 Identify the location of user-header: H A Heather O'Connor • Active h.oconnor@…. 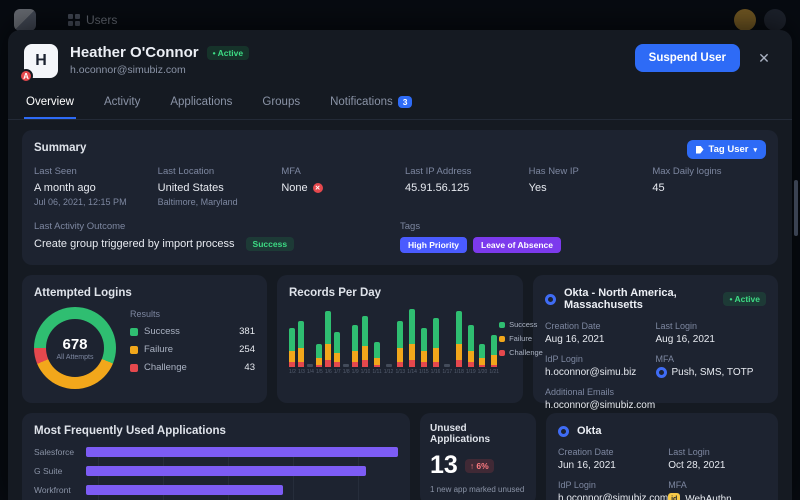
(400, 58).